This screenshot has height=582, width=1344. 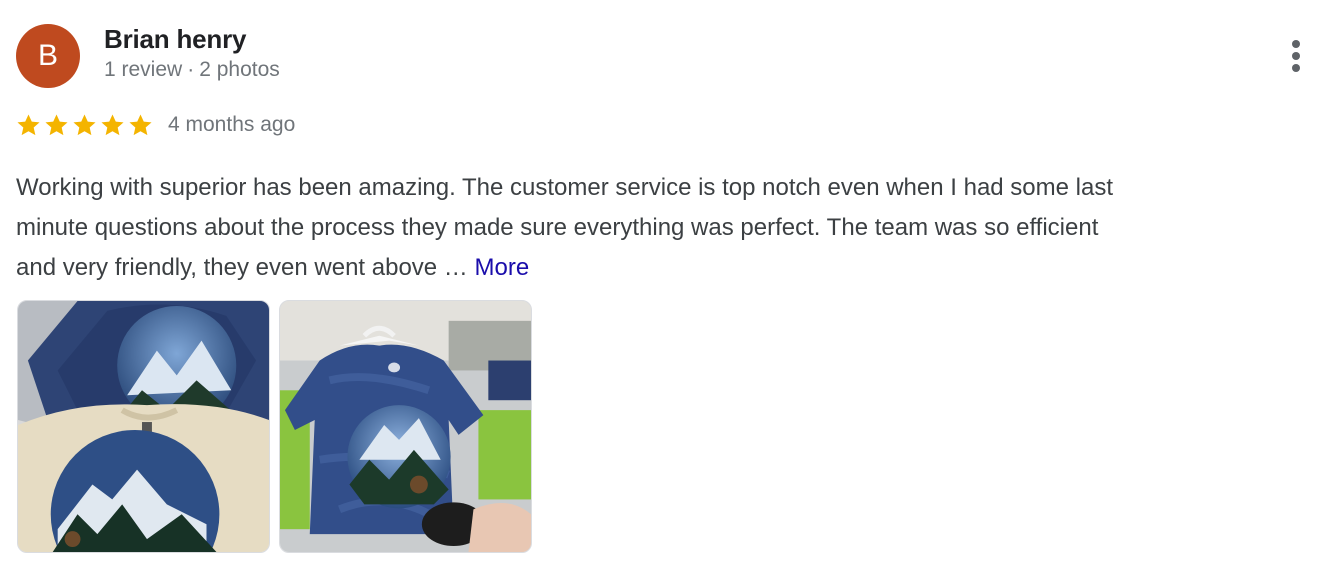 I want to click on avatar-initial: B, so click(x=47, y=55).